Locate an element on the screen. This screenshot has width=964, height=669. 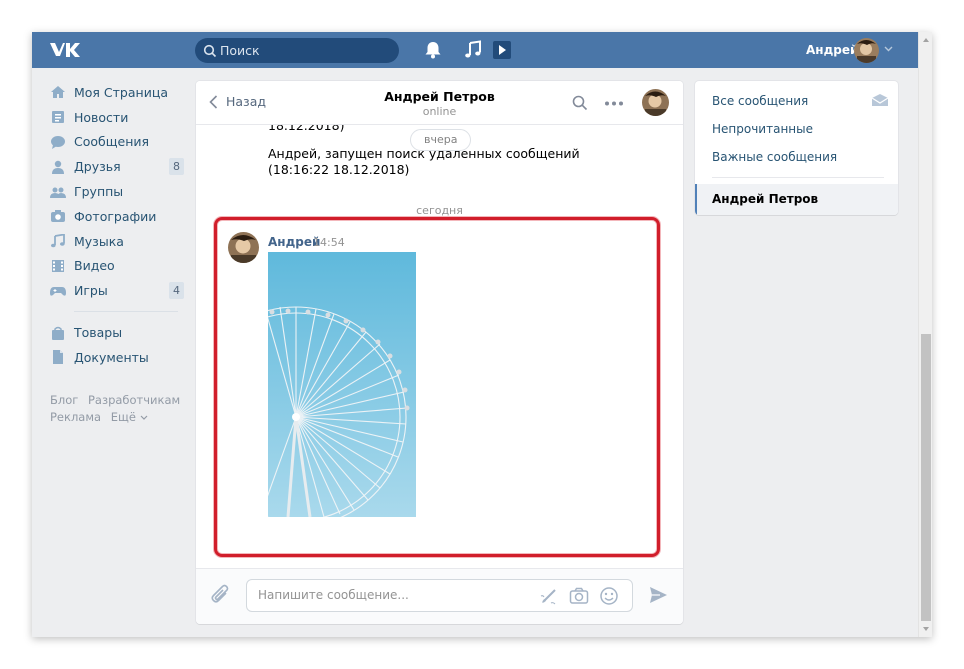
sidebar-item-label: Сообщения is located at coordinates (112, 142).